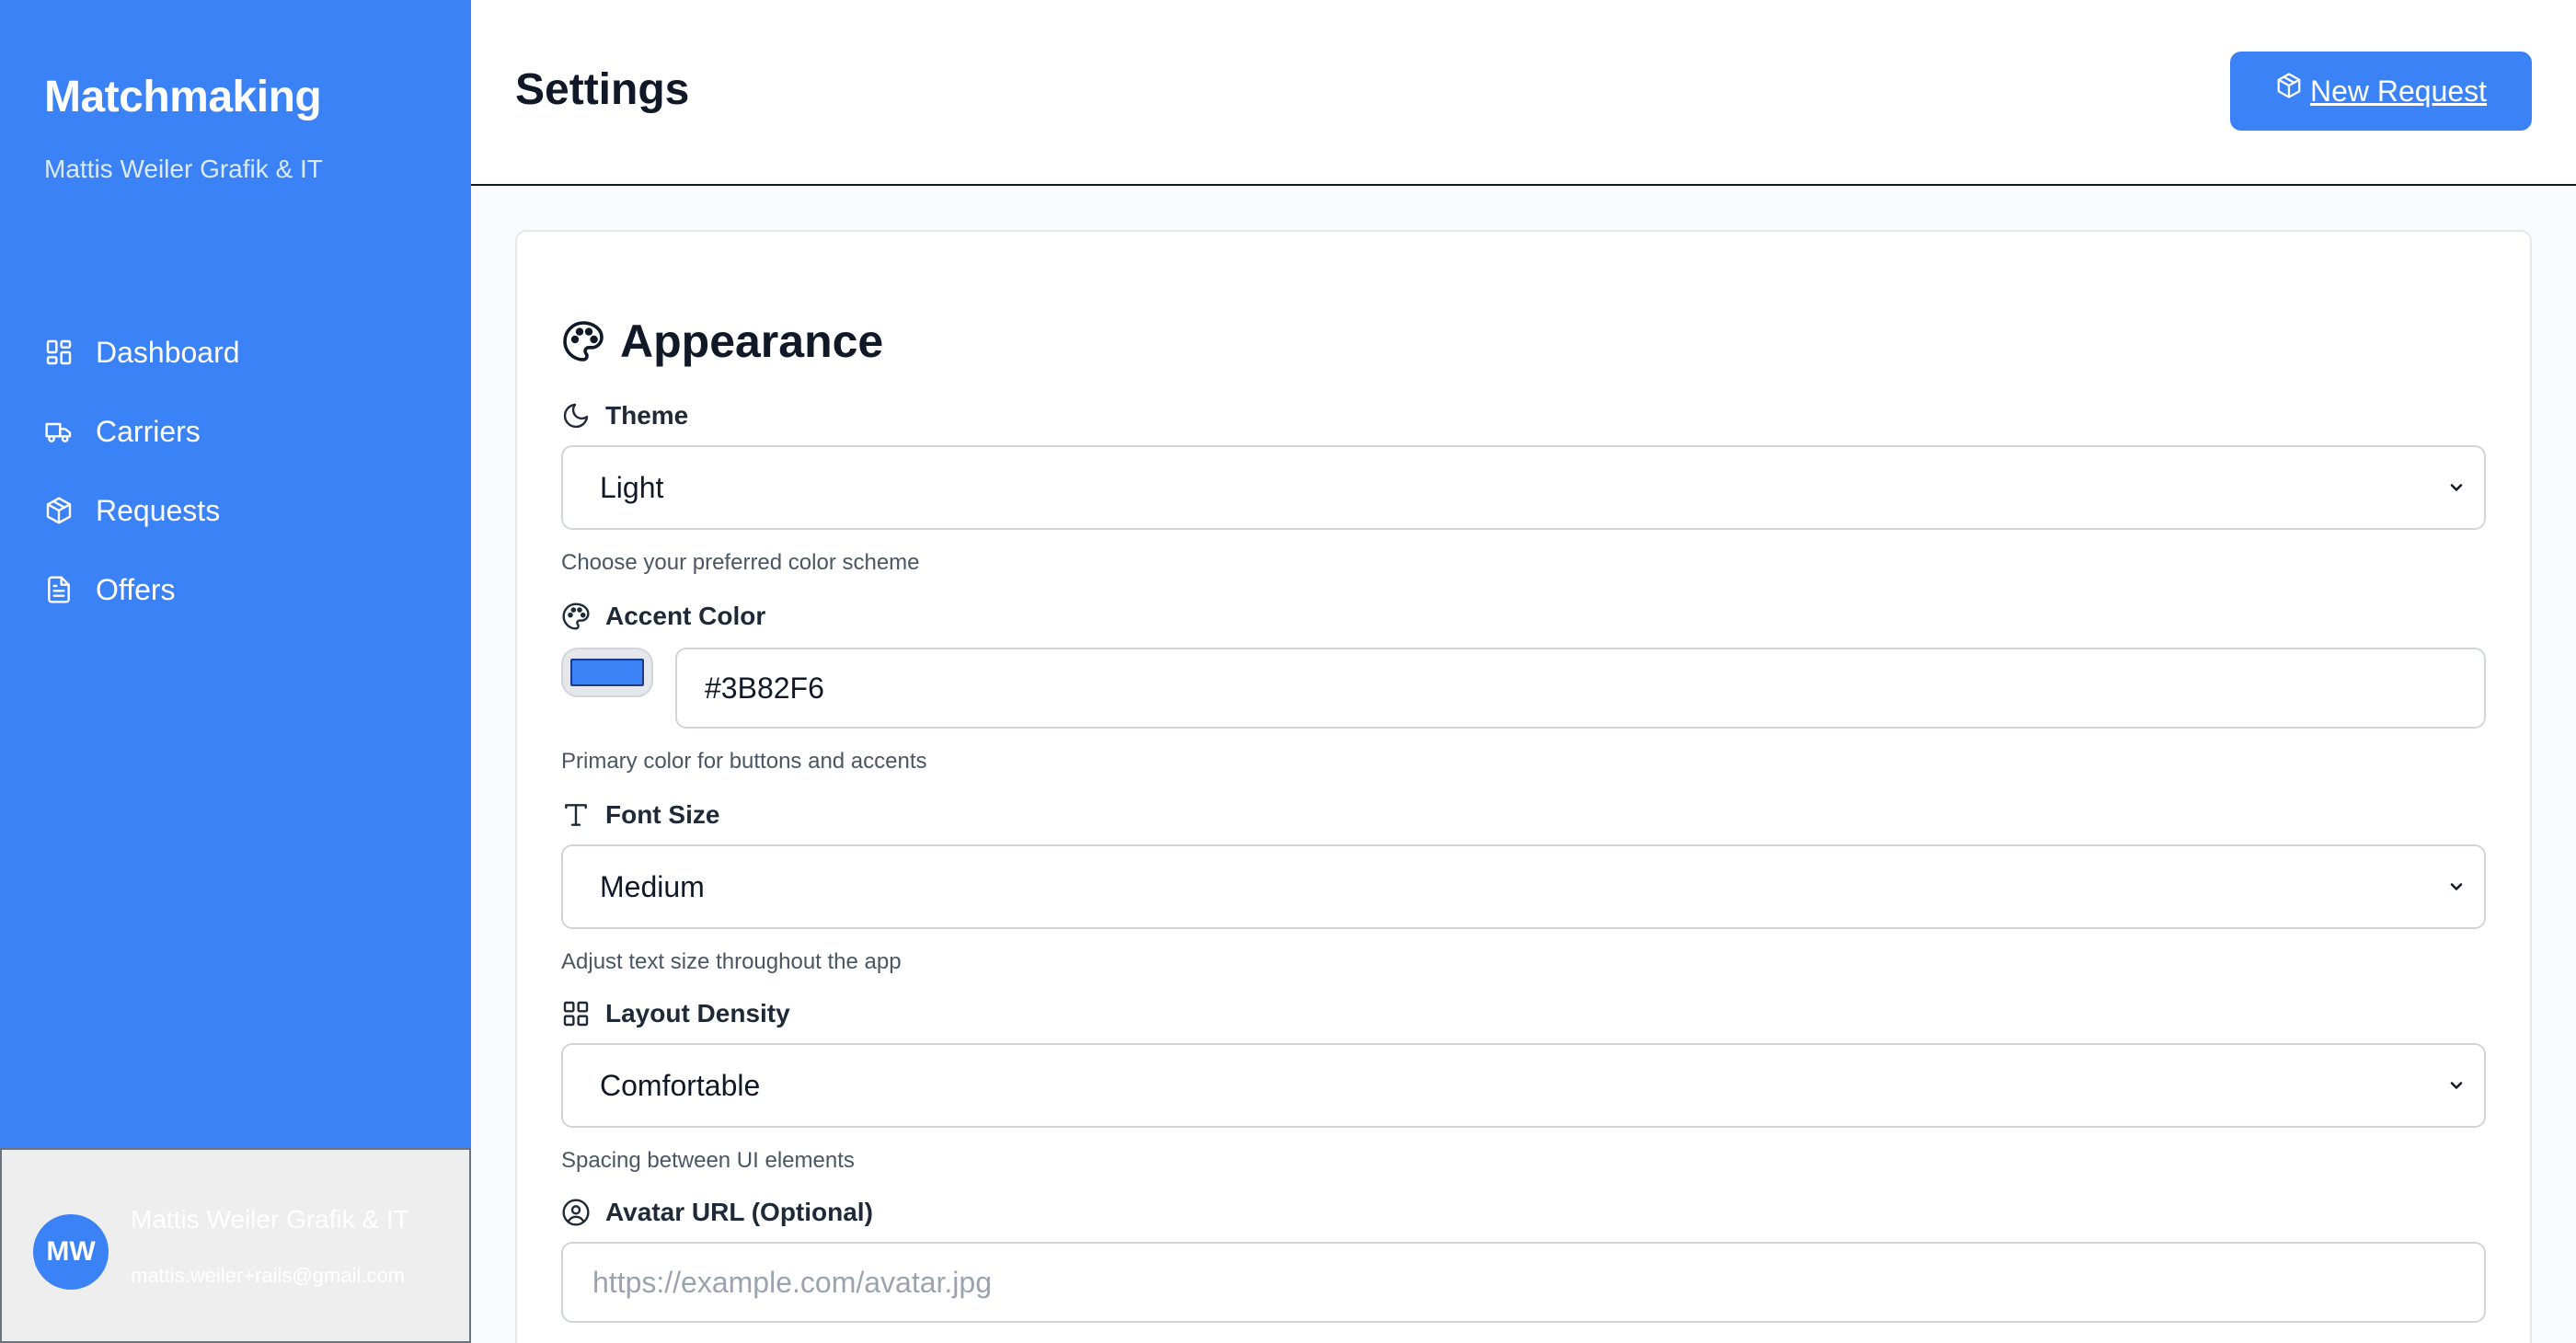 The width and height of the screenshot is (2576, 1343). I want to click on theme-hint: Choose your preferred color scheme, so click(740, 562).